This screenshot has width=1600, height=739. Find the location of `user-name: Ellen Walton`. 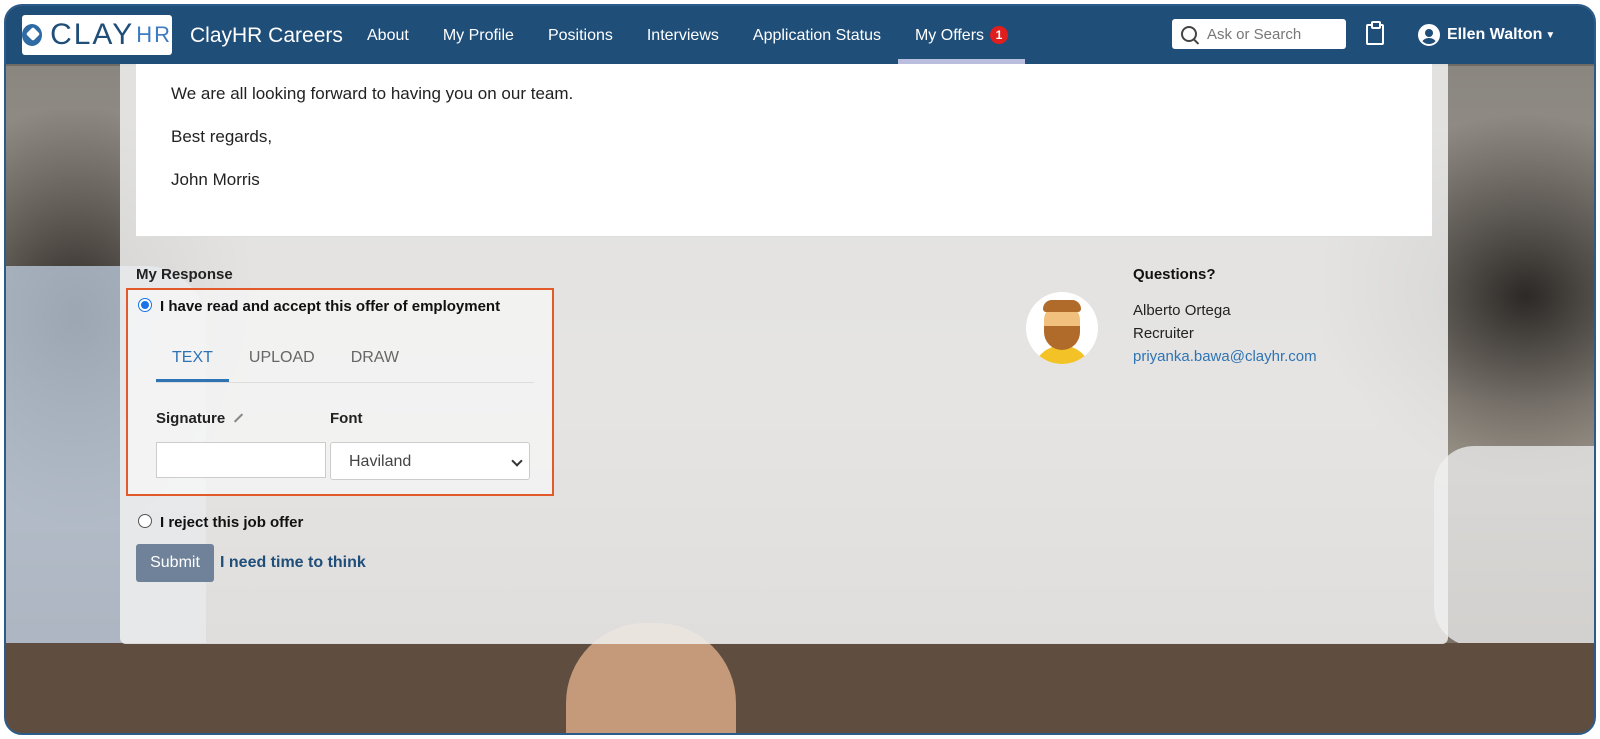

user-name: Ellen Walton is located at coordinates (1495, 34).